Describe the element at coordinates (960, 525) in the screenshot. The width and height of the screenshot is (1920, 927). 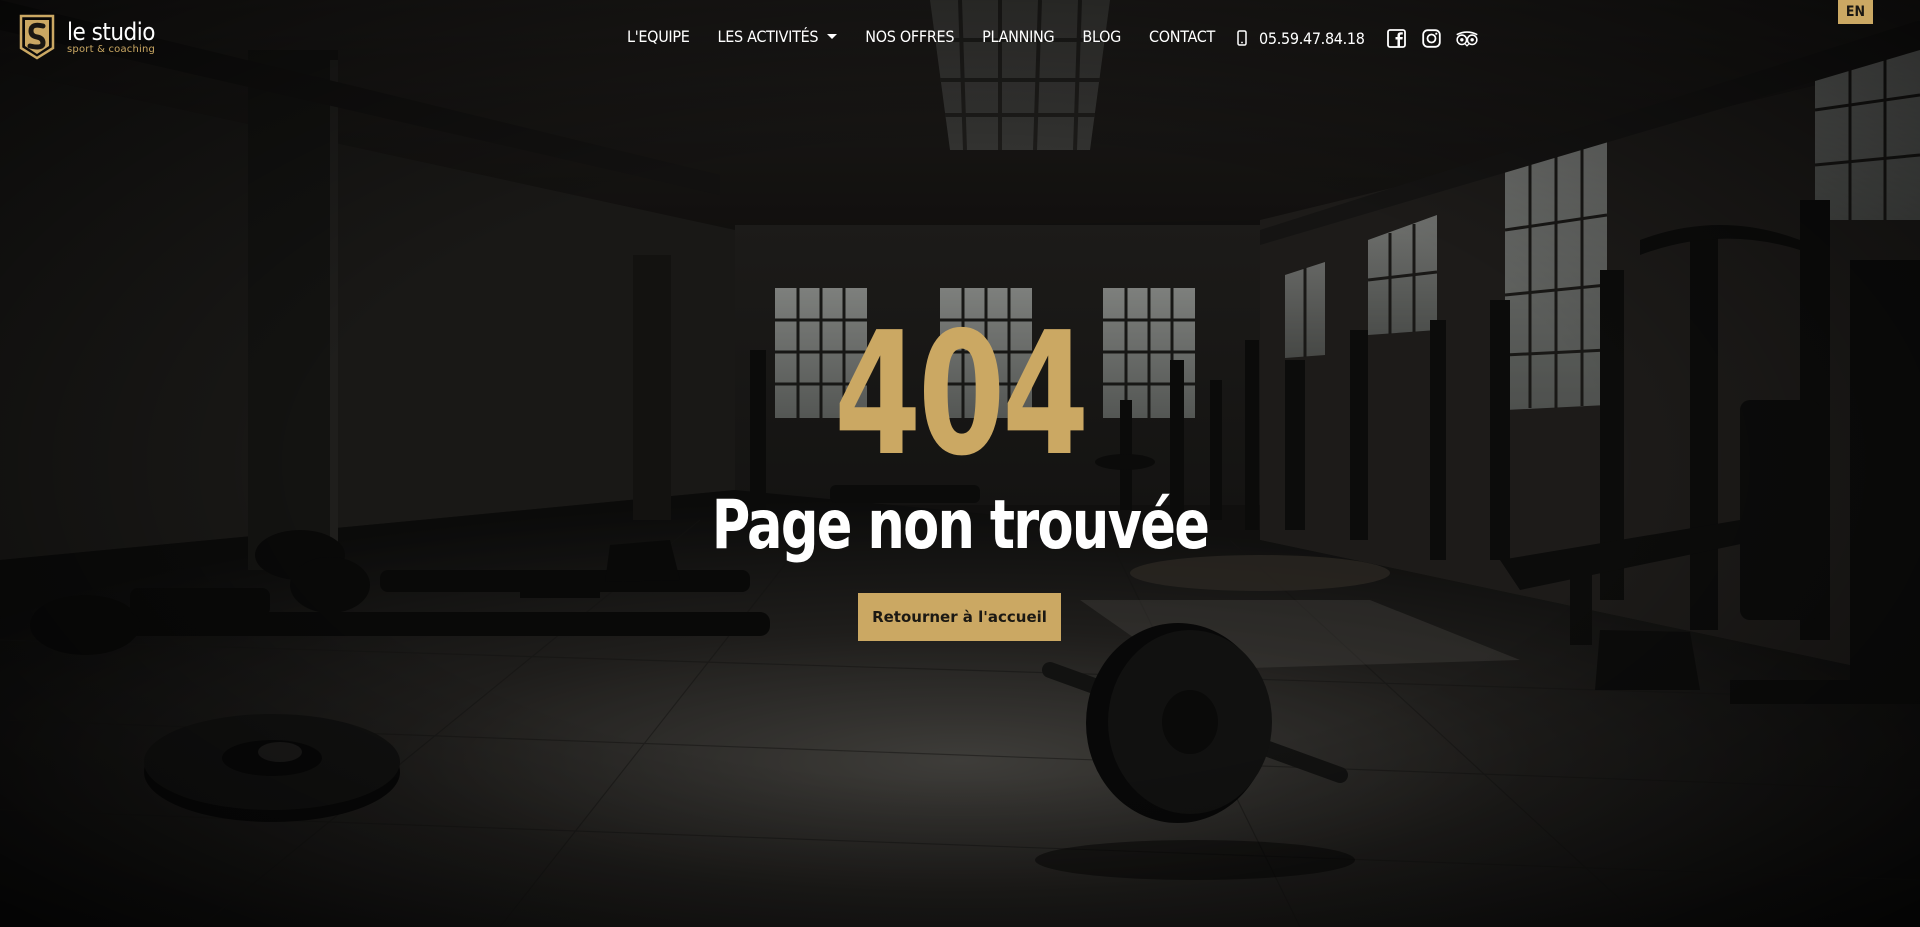
I see `error-message: Page non trouvée` at that location.